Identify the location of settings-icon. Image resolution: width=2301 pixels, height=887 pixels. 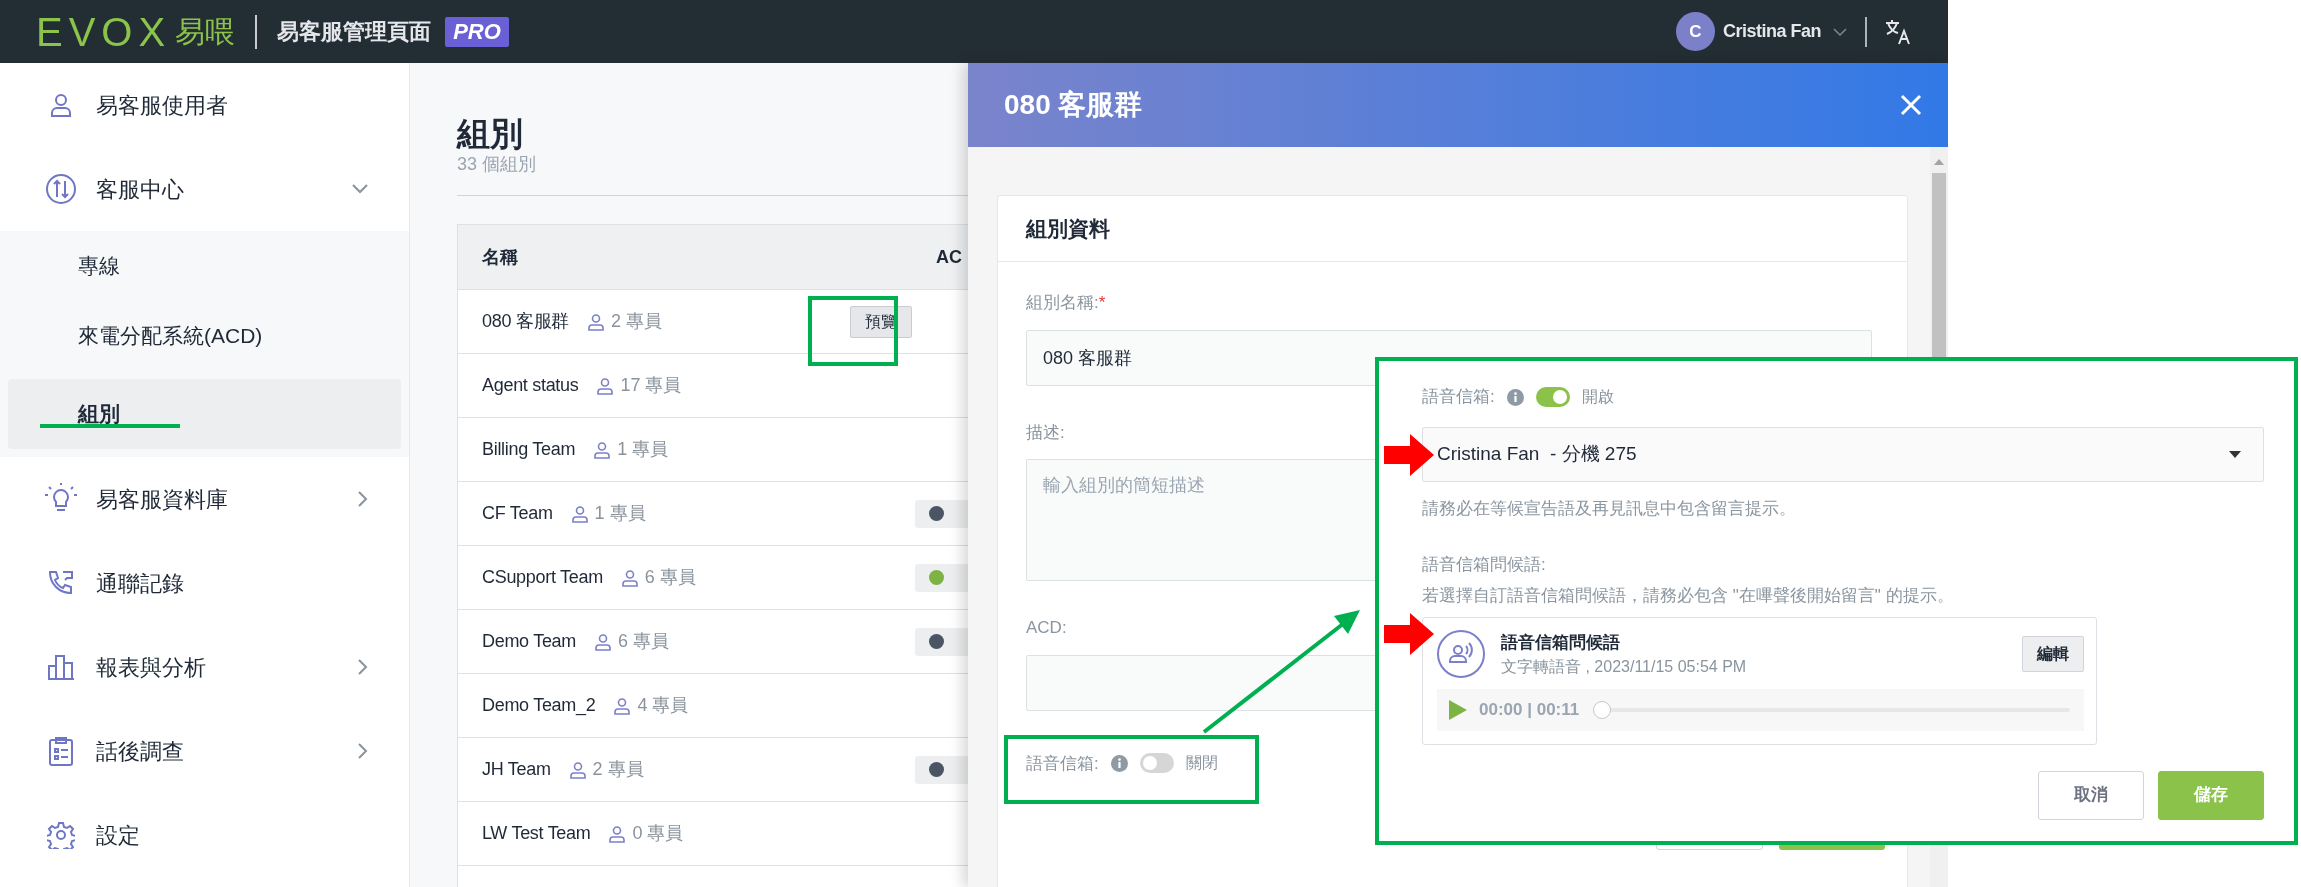
(61, 835).